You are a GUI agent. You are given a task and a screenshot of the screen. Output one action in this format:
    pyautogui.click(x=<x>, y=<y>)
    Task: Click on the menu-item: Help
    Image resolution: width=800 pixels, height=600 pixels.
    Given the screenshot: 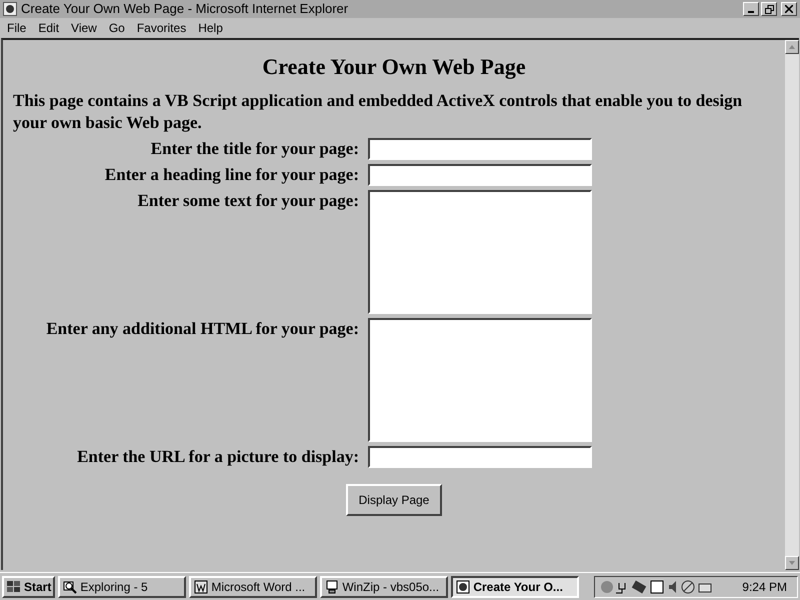 What is the action you would take?
    pyautogui.click(x=210, y=28)
    